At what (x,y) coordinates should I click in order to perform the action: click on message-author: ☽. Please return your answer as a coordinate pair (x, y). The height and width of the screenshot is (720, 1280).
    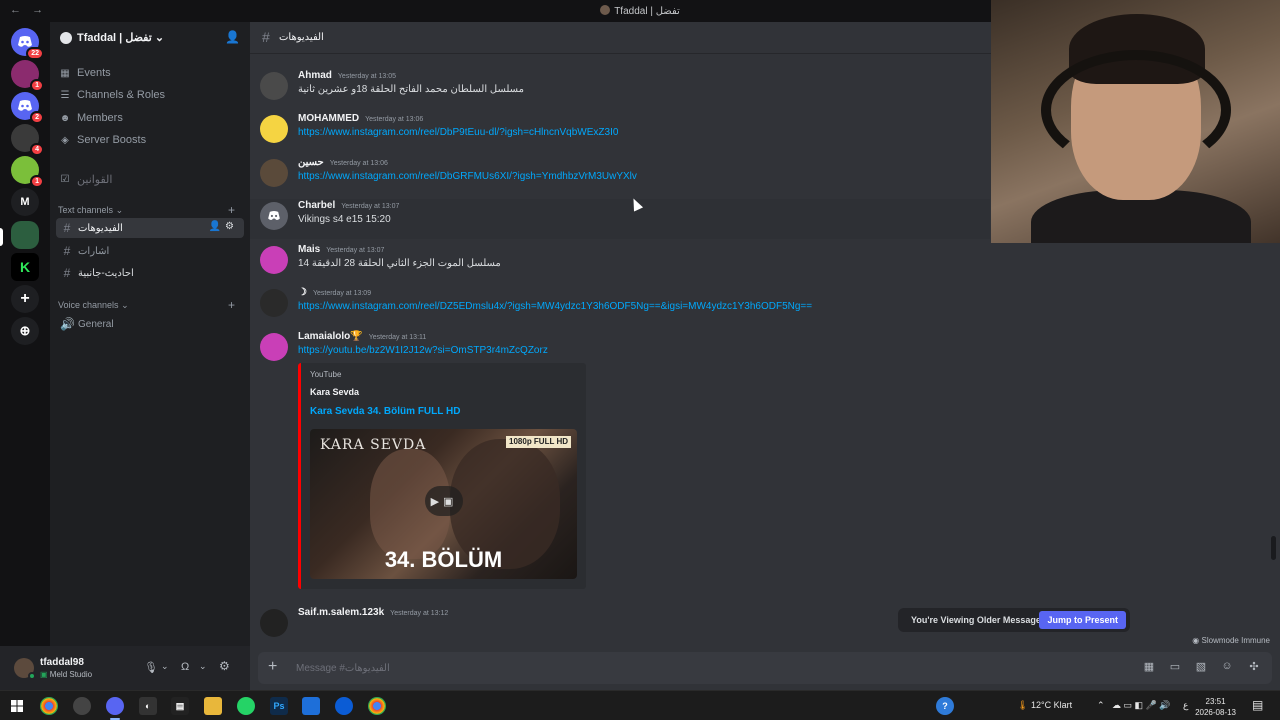
    Looking at the image, I should click on (302, 292).